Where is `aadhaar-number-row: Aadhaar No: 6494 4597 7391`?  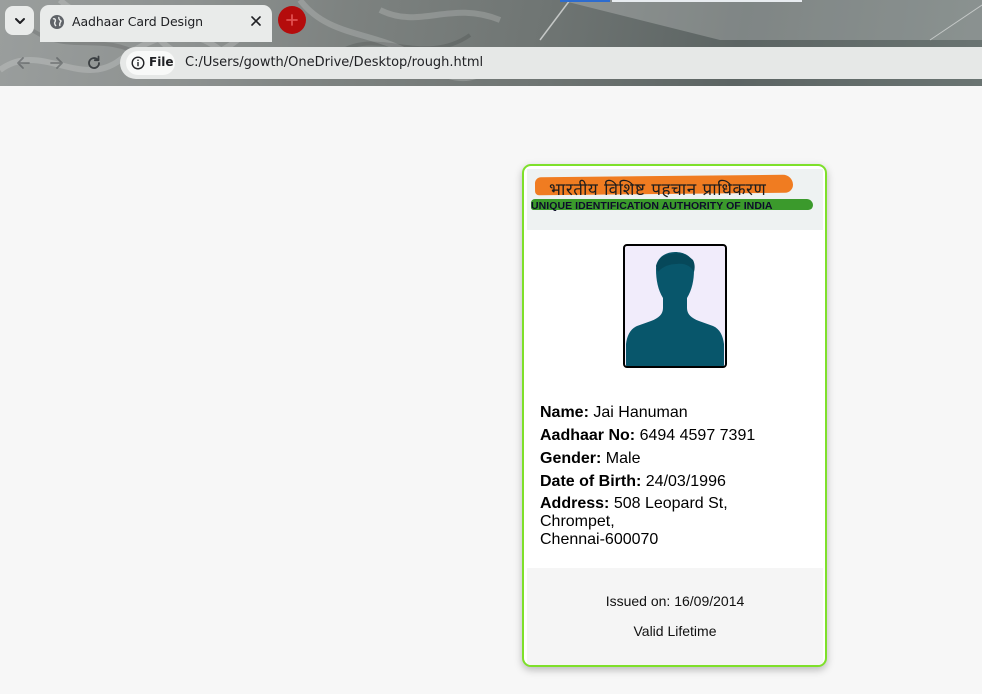
aadhaar-number-row: Aadhaar No: 6494 4597 7391 is located at coordinates (675, 435).